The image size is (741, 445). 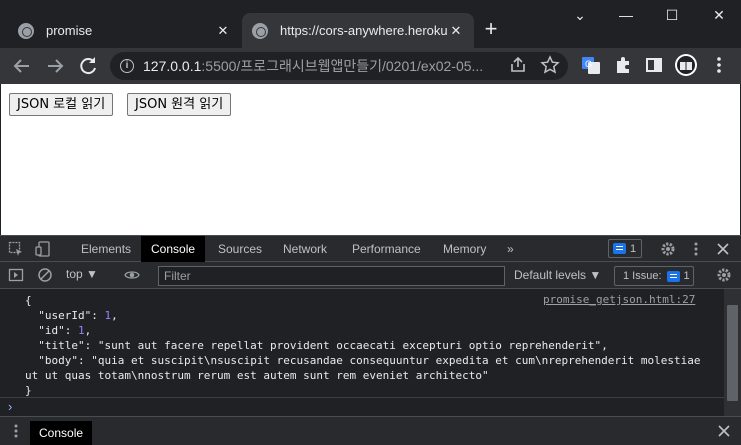 What do you see at coordinates (28, 300) in the screenshot?
I see `json-open-brace: {` at bounding box center [28, 300].